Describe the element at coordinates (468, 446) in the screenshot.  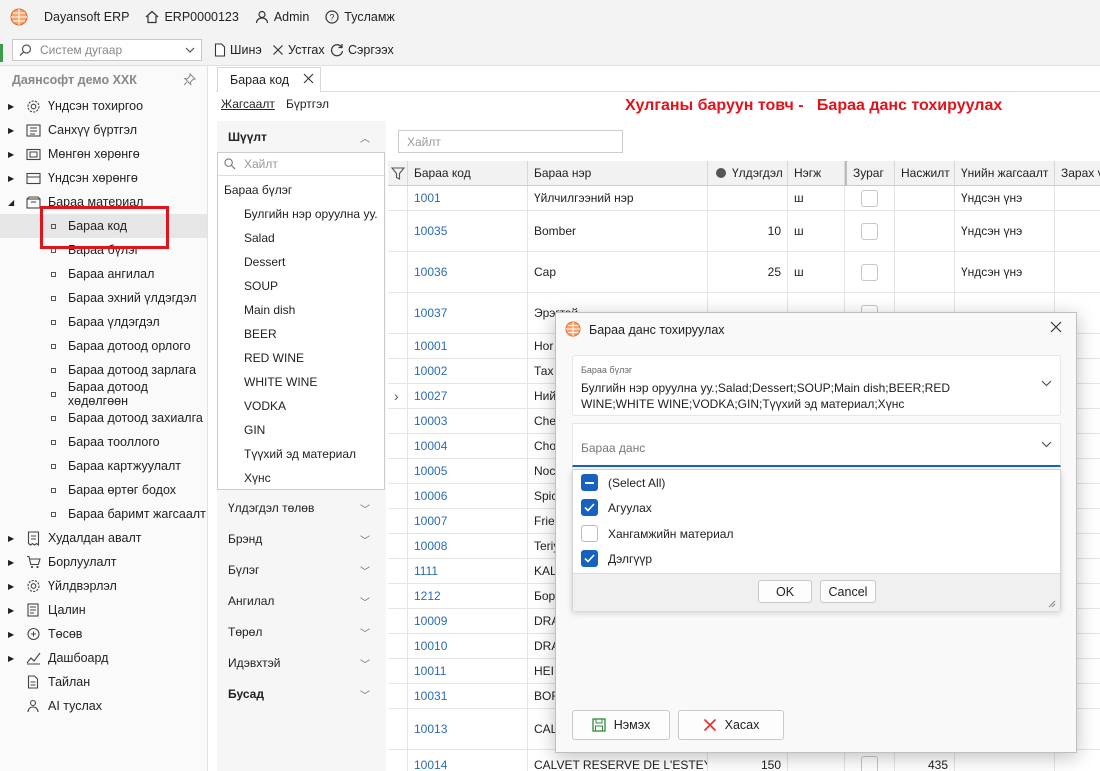
I see `cell-code: 10004` at that location.